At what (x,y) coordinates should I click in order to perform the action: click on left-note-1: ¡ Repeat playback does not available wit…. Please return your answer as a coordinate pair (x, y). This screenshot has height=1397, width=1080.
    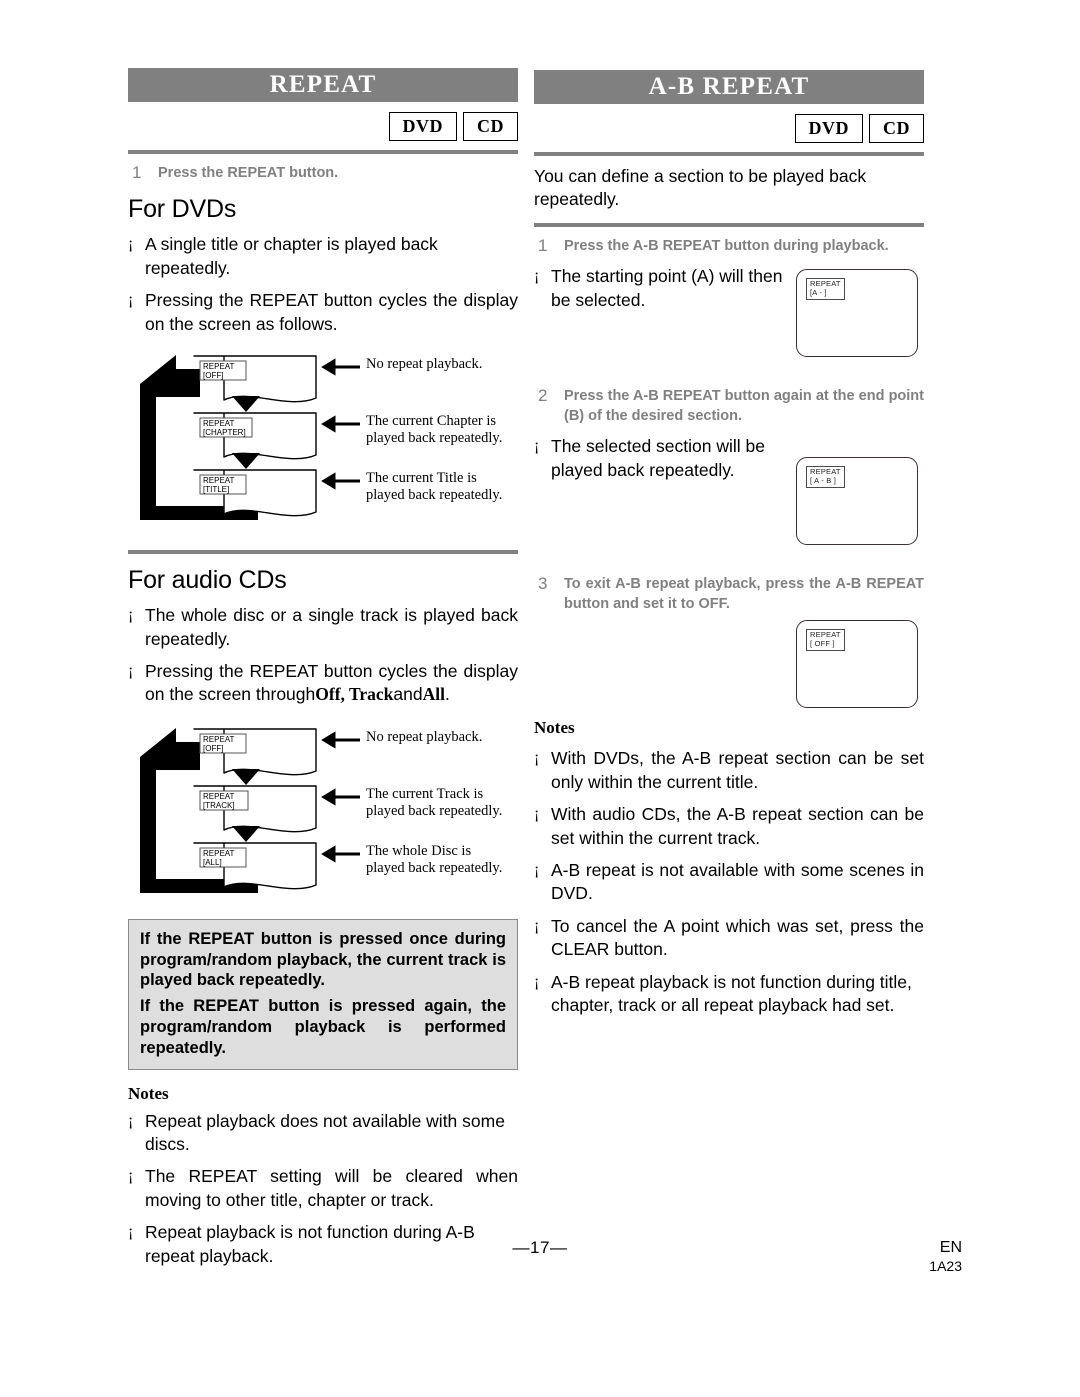
    Looking at the image, I should click on (323, 1133).